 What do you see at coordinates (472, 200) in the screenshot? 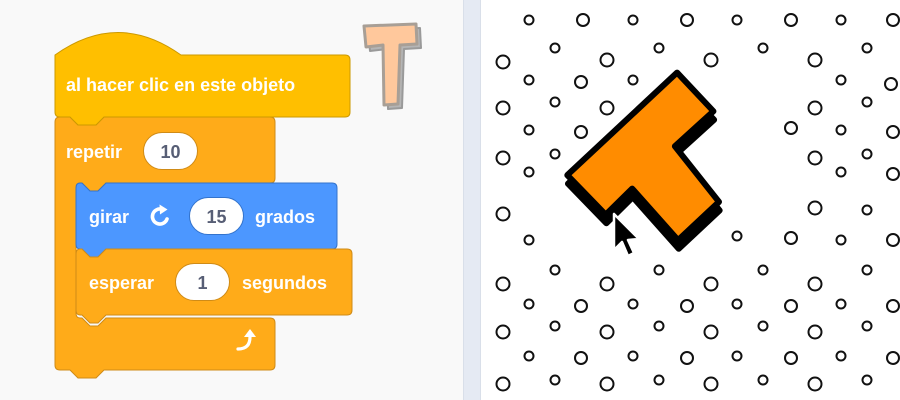
I see `workspace-stage-divider` at bounding box center [472, 200].